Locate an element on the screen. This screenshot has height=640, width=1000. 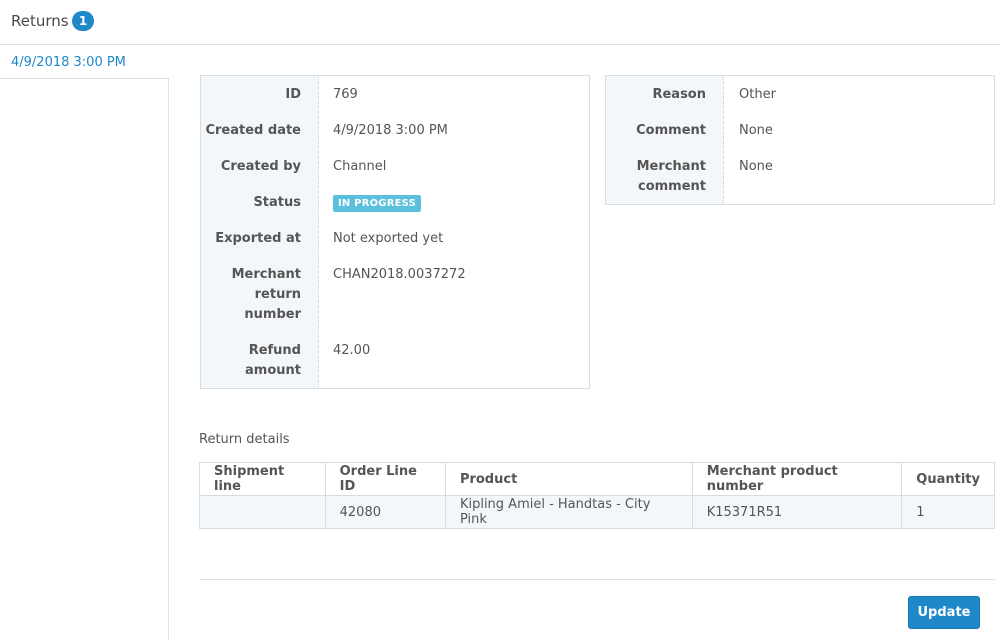
status-label: Status is located at coordinates (277, 202).